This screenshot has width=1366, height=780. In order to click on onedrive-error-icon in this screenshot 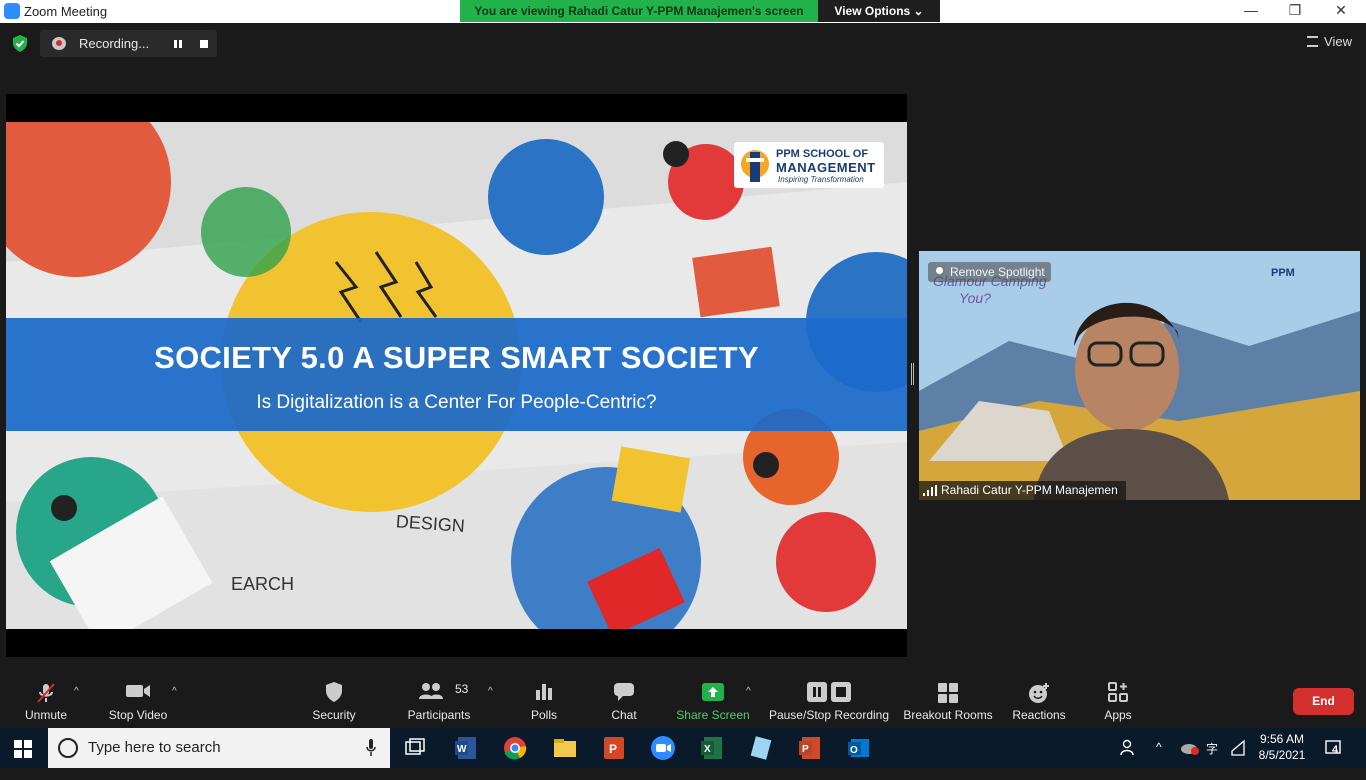, I will do `click(1190, 748)`.